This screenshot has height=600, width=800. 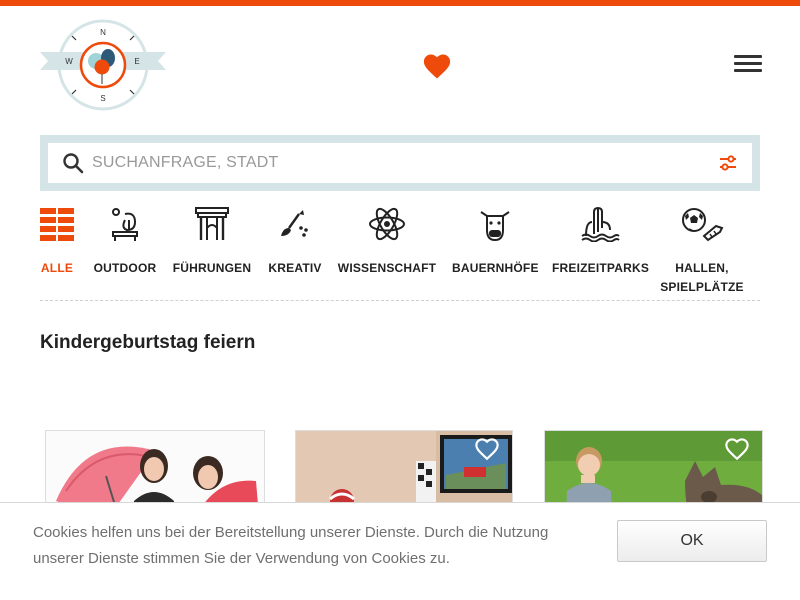 I want to click on category-all: ALLE, so click(x=57, y=242).